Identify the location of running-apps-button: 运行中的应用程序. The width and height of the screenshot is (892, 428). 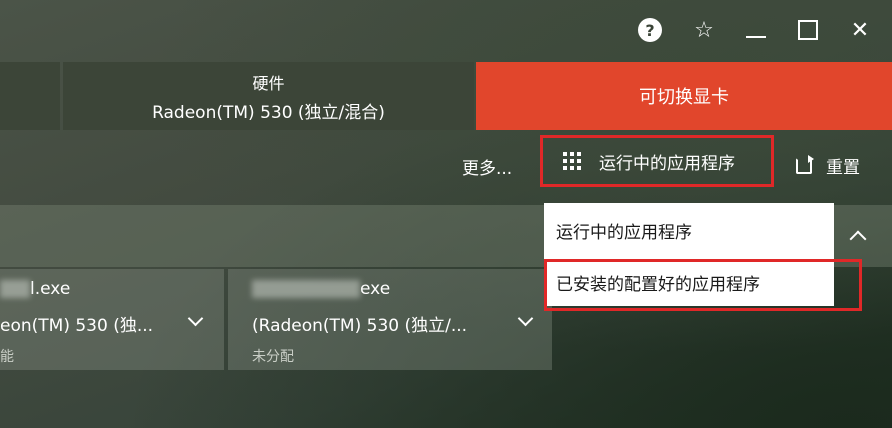
(657, 161).